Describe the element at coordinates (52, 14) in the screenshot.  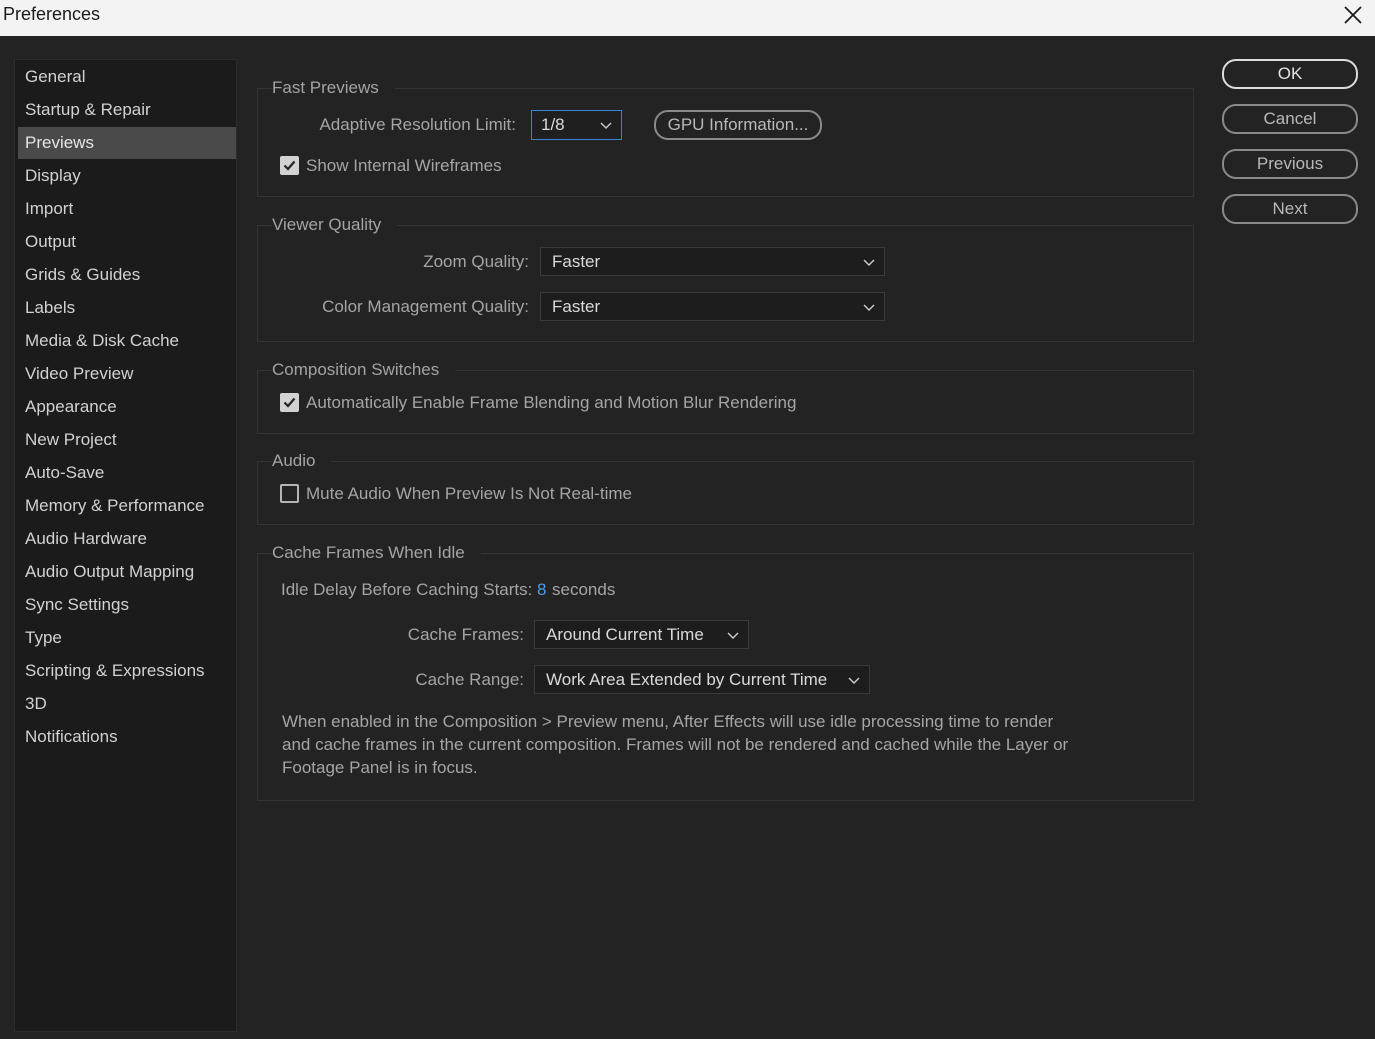
I see `window-title: Preferences` at that location.